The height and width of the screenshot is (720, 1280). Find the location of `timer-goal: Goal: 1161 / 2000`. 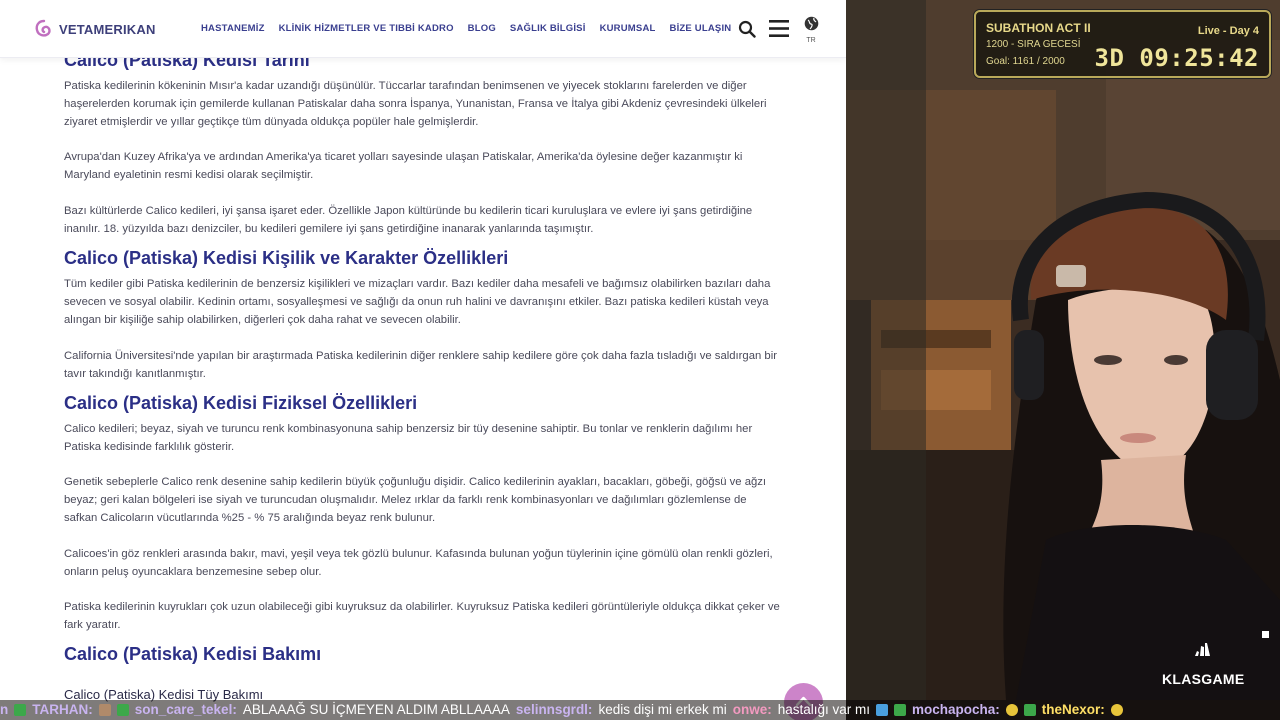

timer-goal: Goal: 1161 / 2000 is located at coordinates (1025, 61).